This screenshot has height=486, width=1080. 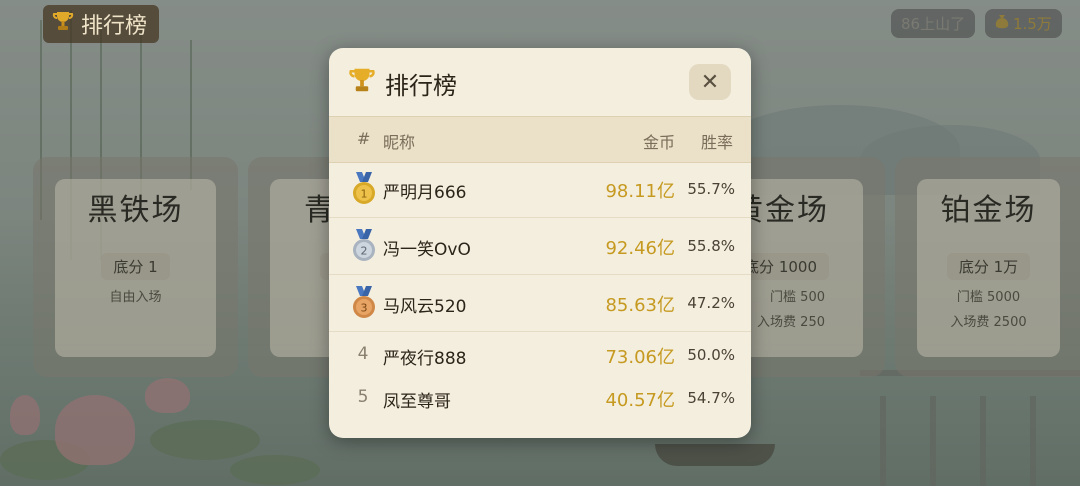 I want to click on dialog-title-text: 排行榜, so click(x=421, y=85).